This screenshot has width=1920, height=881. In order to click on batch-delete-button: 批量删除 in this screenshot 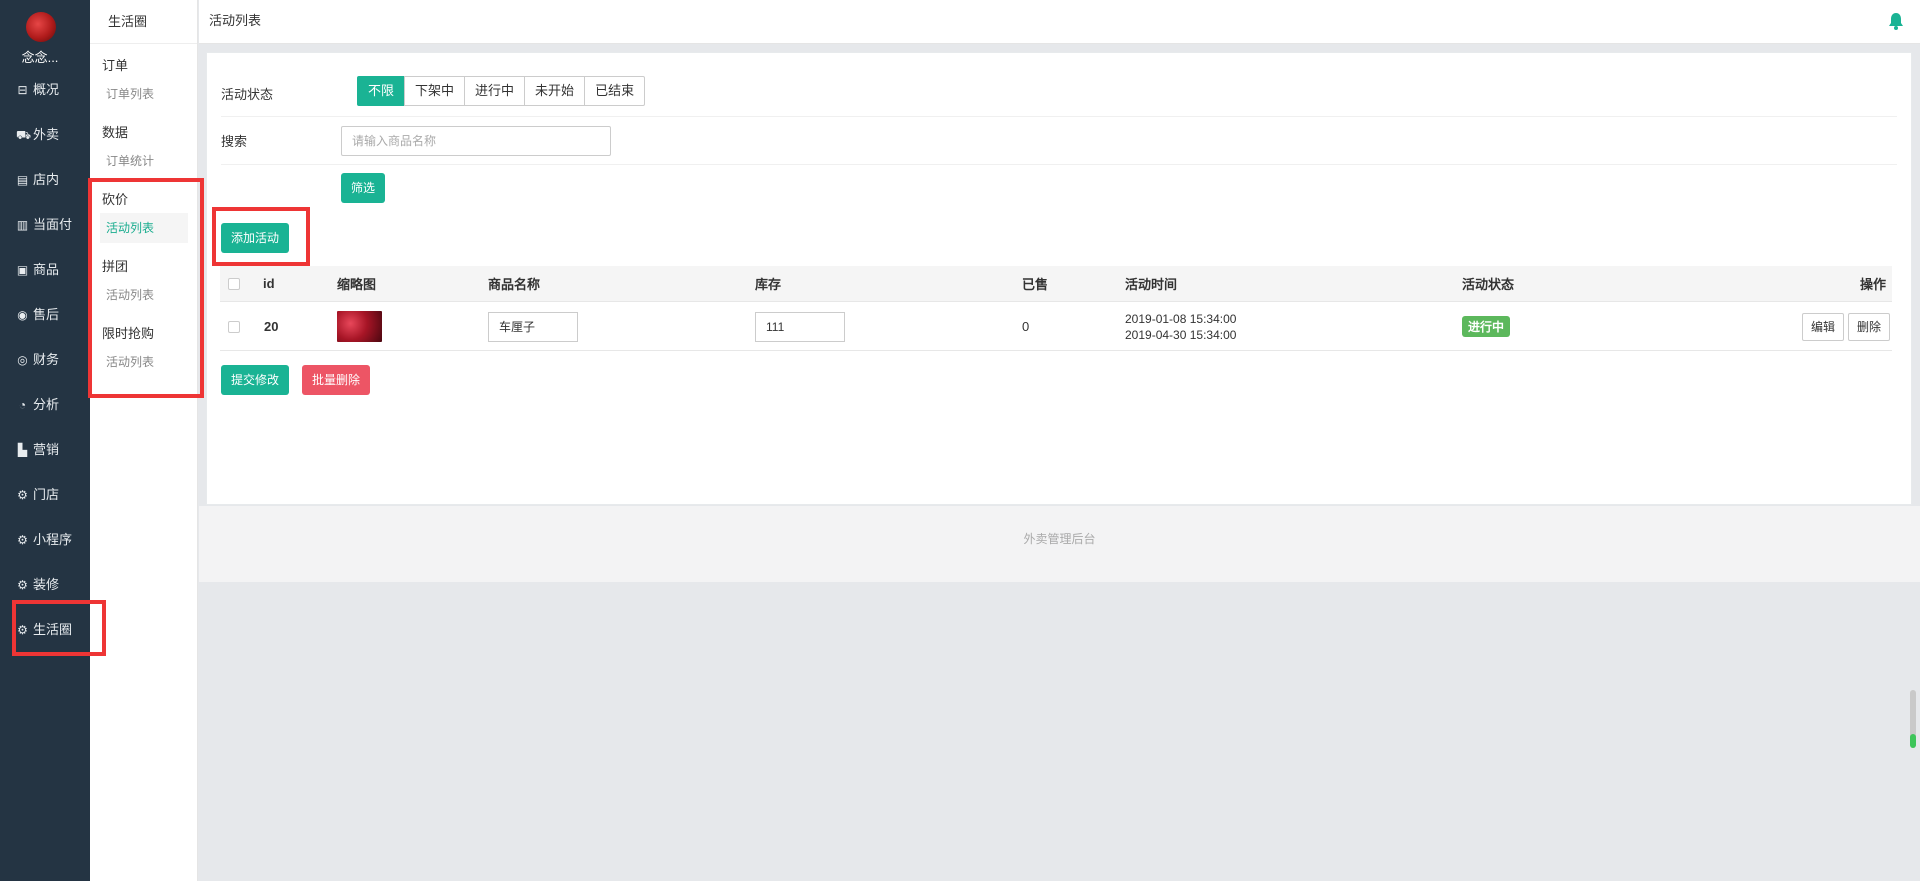, I will do `click(336, 380)`.